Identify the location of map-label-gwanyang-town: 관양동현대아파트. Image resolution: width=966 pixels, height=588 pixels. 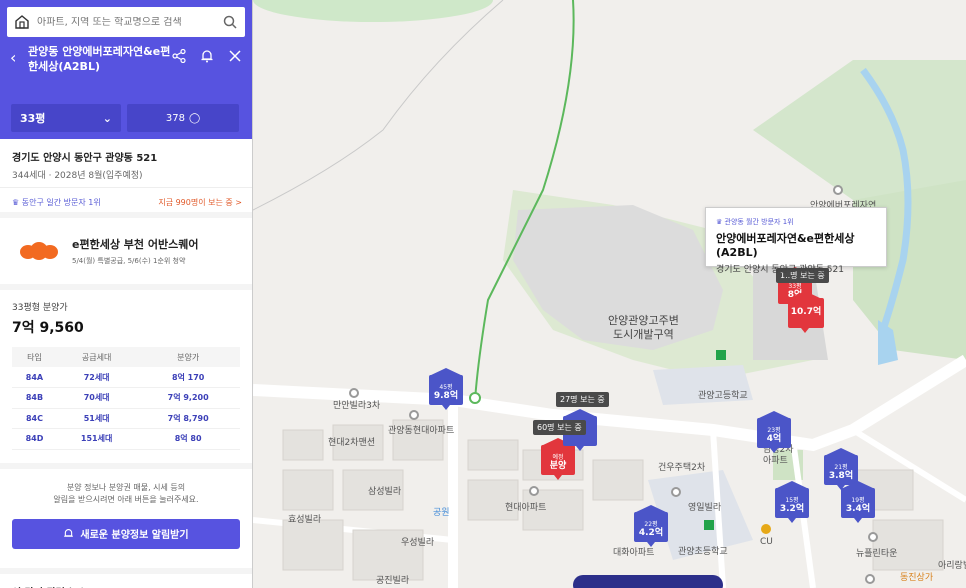
(421, 431).